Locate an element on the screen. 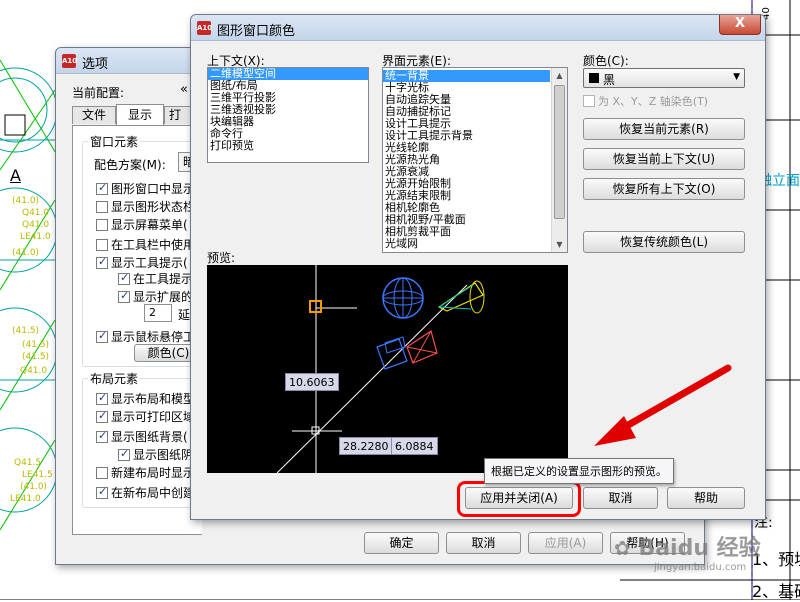 This screenshot has width=800, height=602. color-scheme-label: 配色方案(M): is located at coordinates (130, 165).